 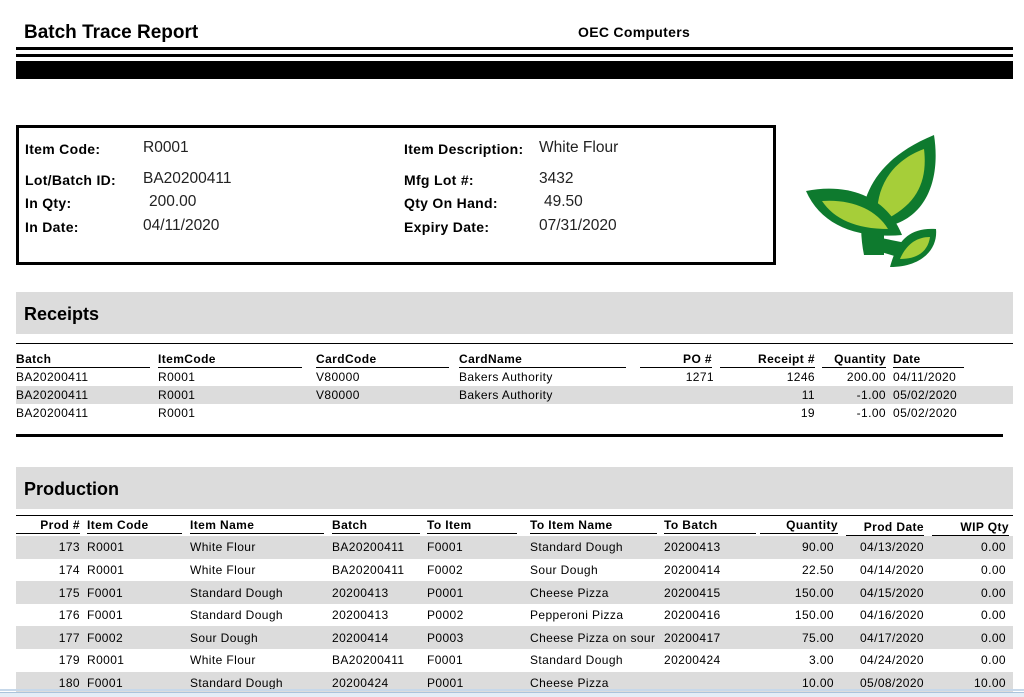 I want to click on cell-quantity: 75.00, so click(x=817, y=637).